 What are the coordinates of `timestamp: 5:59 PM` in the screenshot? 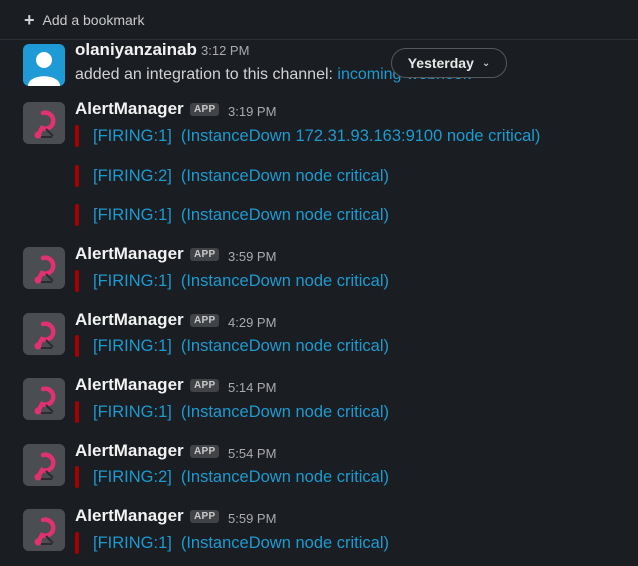 It's located at (252, 518).